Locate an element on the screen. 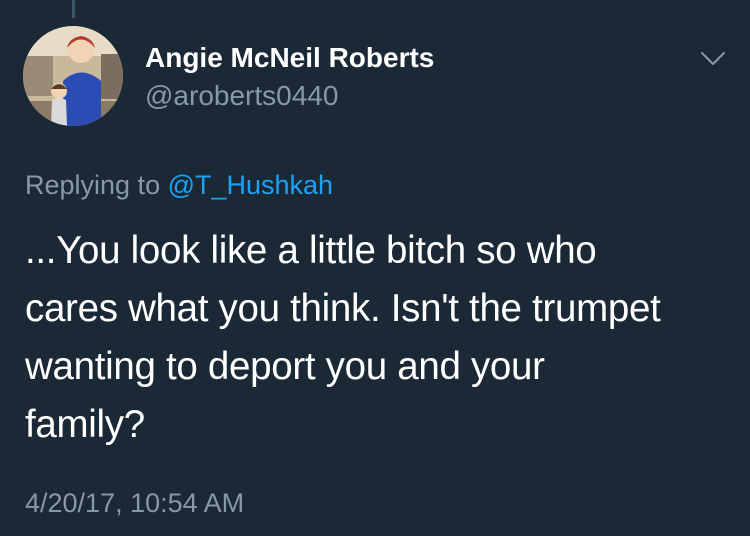 The image size is (750, 536). author-handle: @aroberts0440 is located at coordinates (241, 96).